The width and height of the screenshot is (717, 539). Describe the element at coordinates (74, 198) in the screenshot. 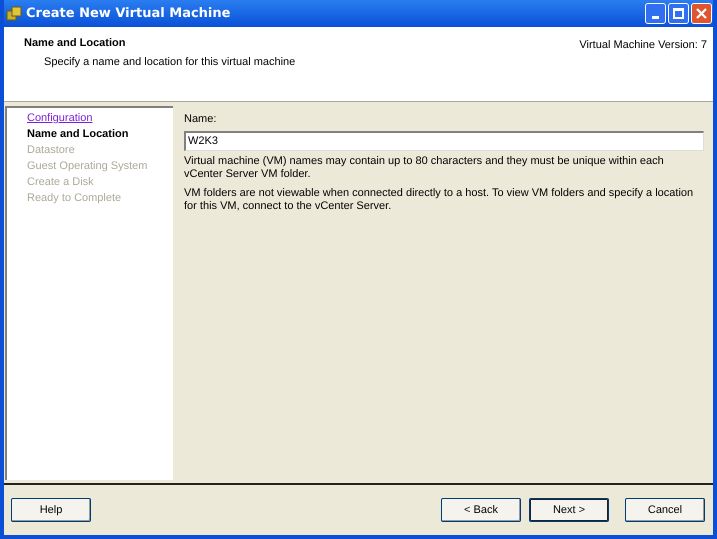

I see `step-item: Ready to Complete` at that location.